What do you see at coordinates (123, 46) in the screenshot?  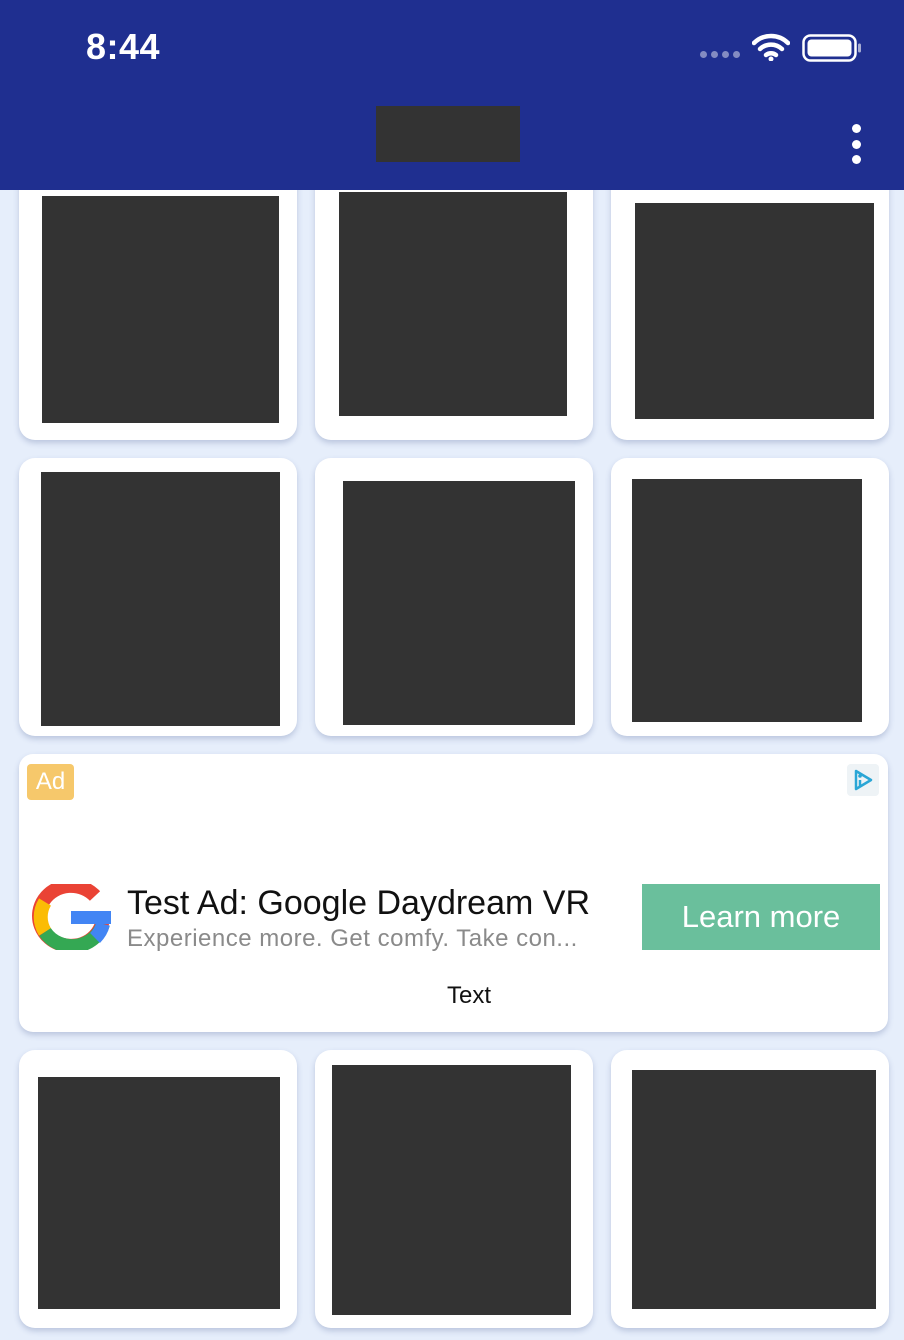 I see `status-time: 8:44` at bounding box center [123, 46].